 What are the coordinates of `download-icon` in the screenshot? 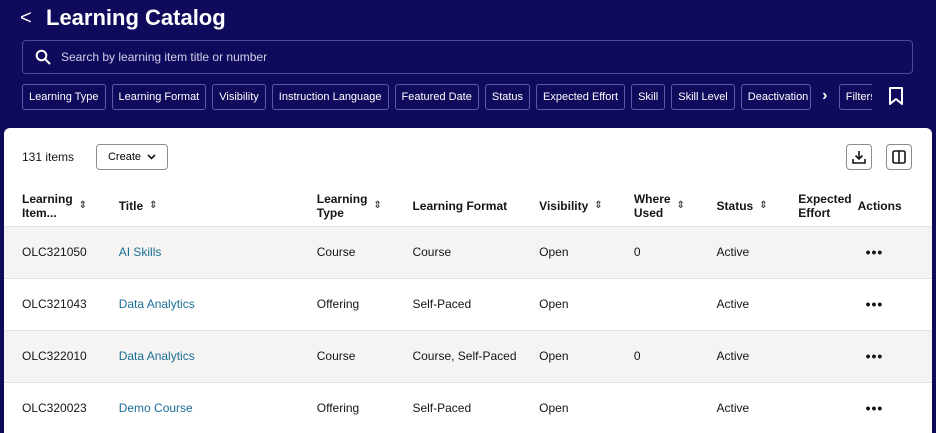 It's located at (859, 157).